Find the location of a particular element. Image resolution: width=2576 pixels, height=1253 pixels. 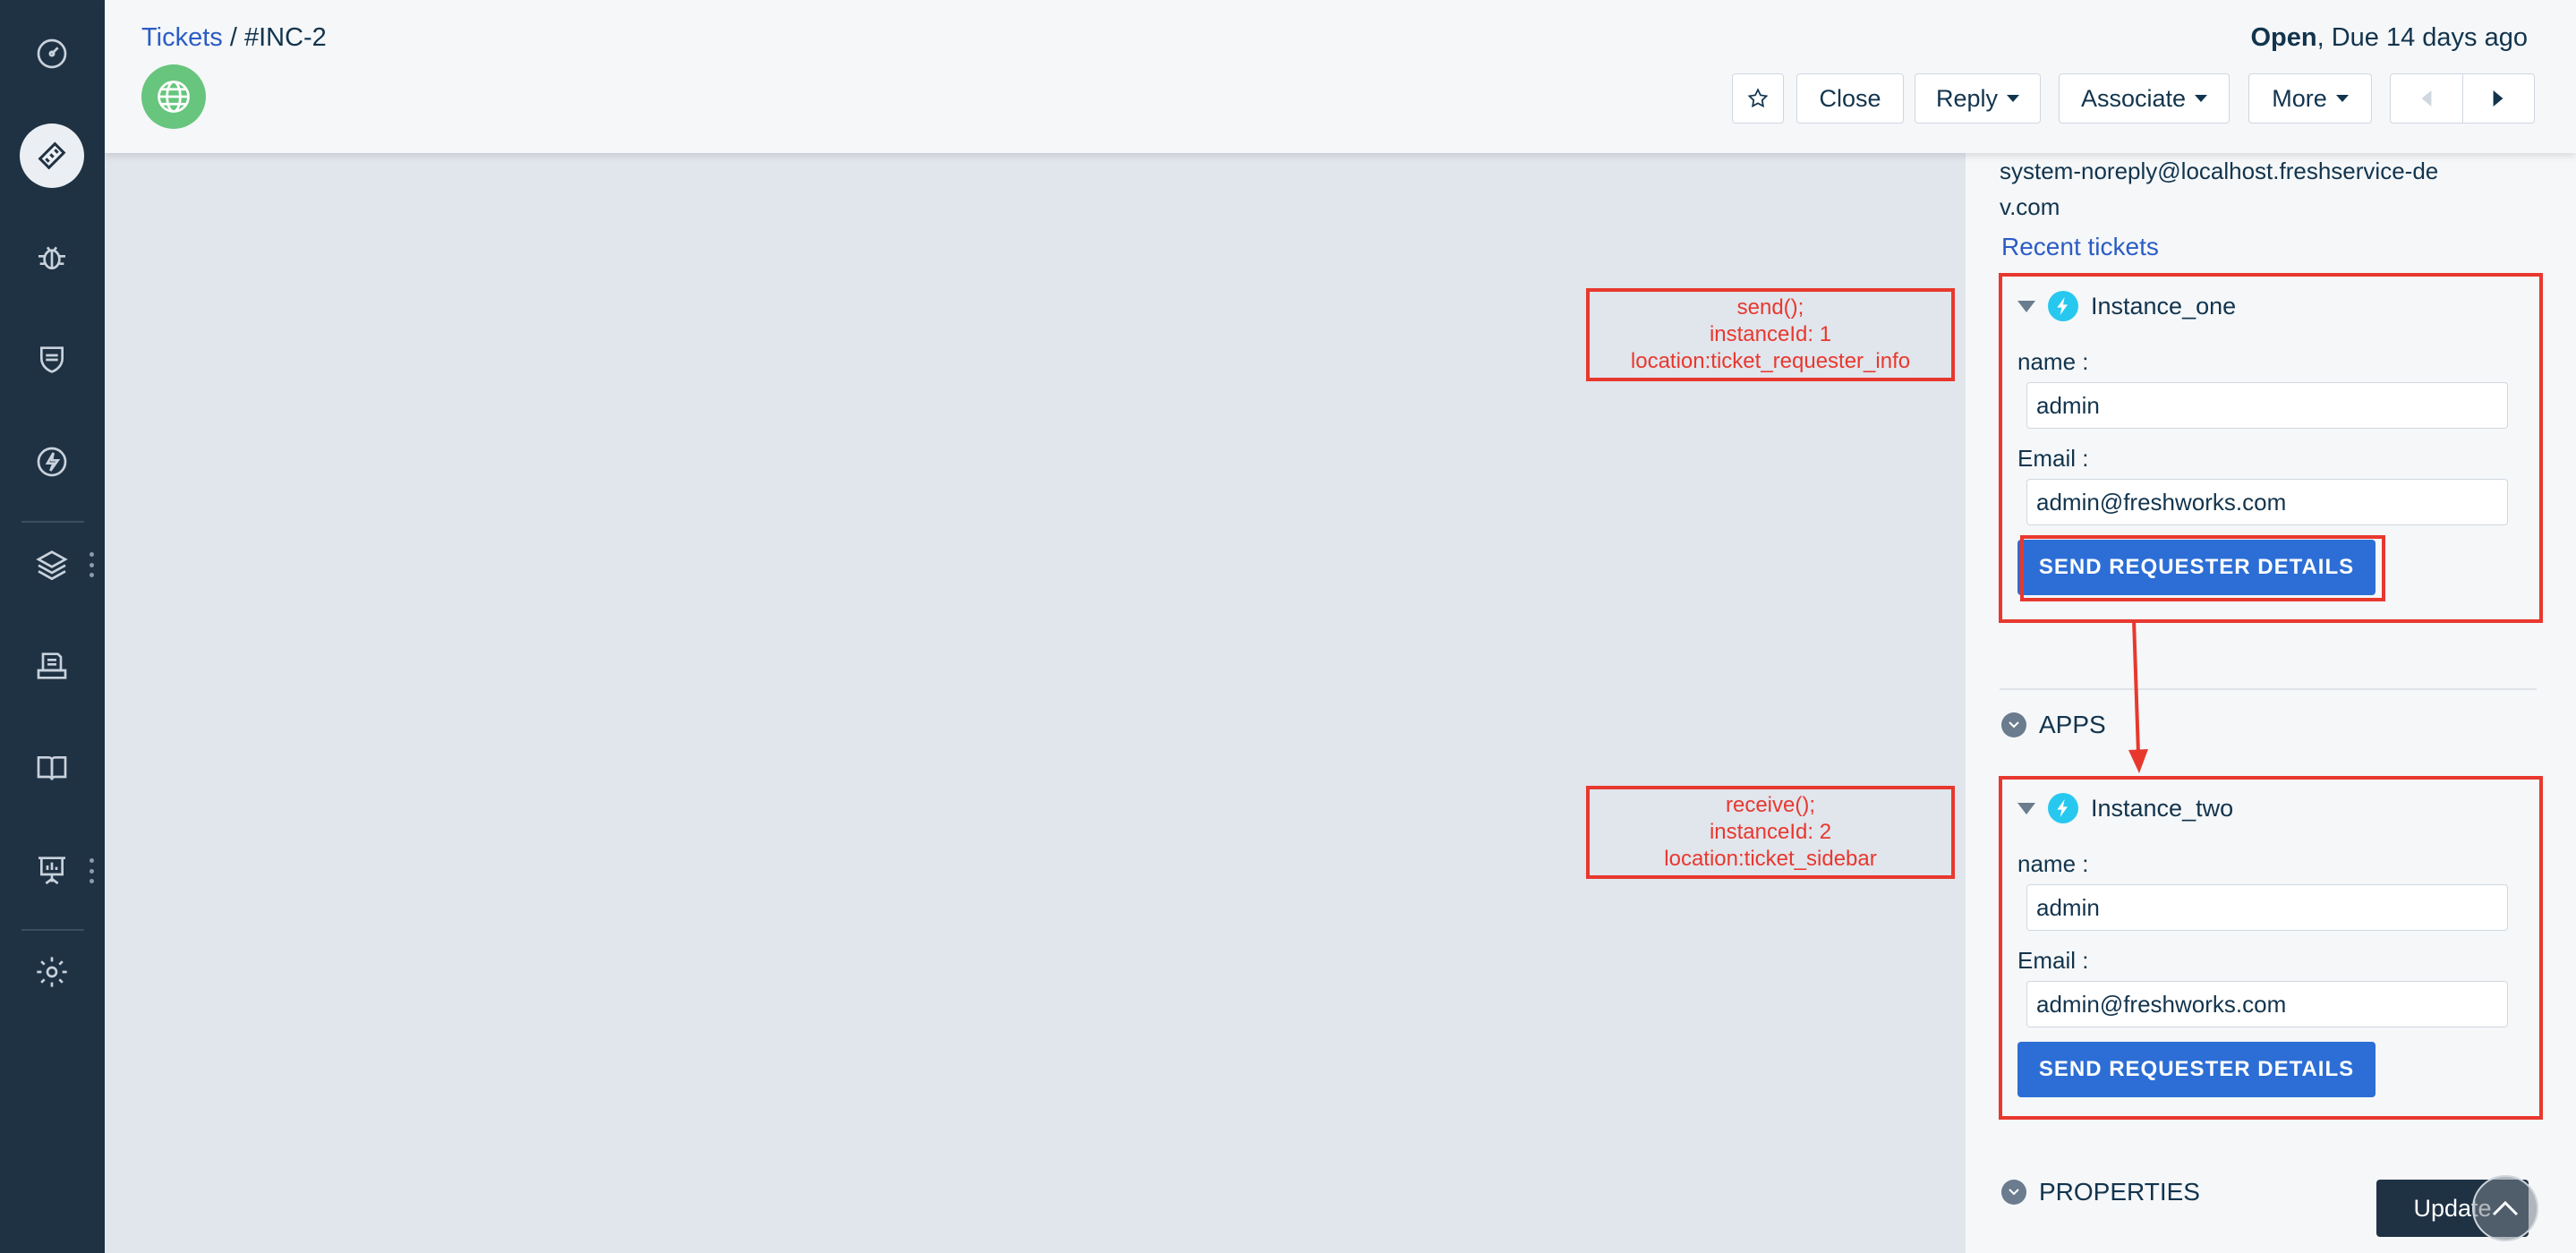

ticket-status: Open, Due 14 days ago is located at coordinates (2389, 38).